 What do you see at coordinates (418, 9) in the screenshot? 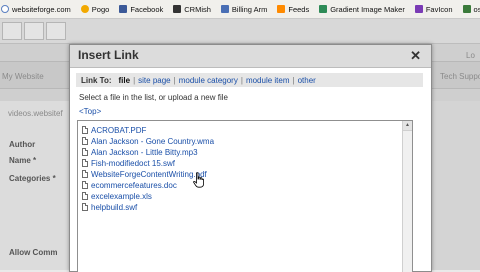
I see `favicon-icon` at bounding box center [418, 9].